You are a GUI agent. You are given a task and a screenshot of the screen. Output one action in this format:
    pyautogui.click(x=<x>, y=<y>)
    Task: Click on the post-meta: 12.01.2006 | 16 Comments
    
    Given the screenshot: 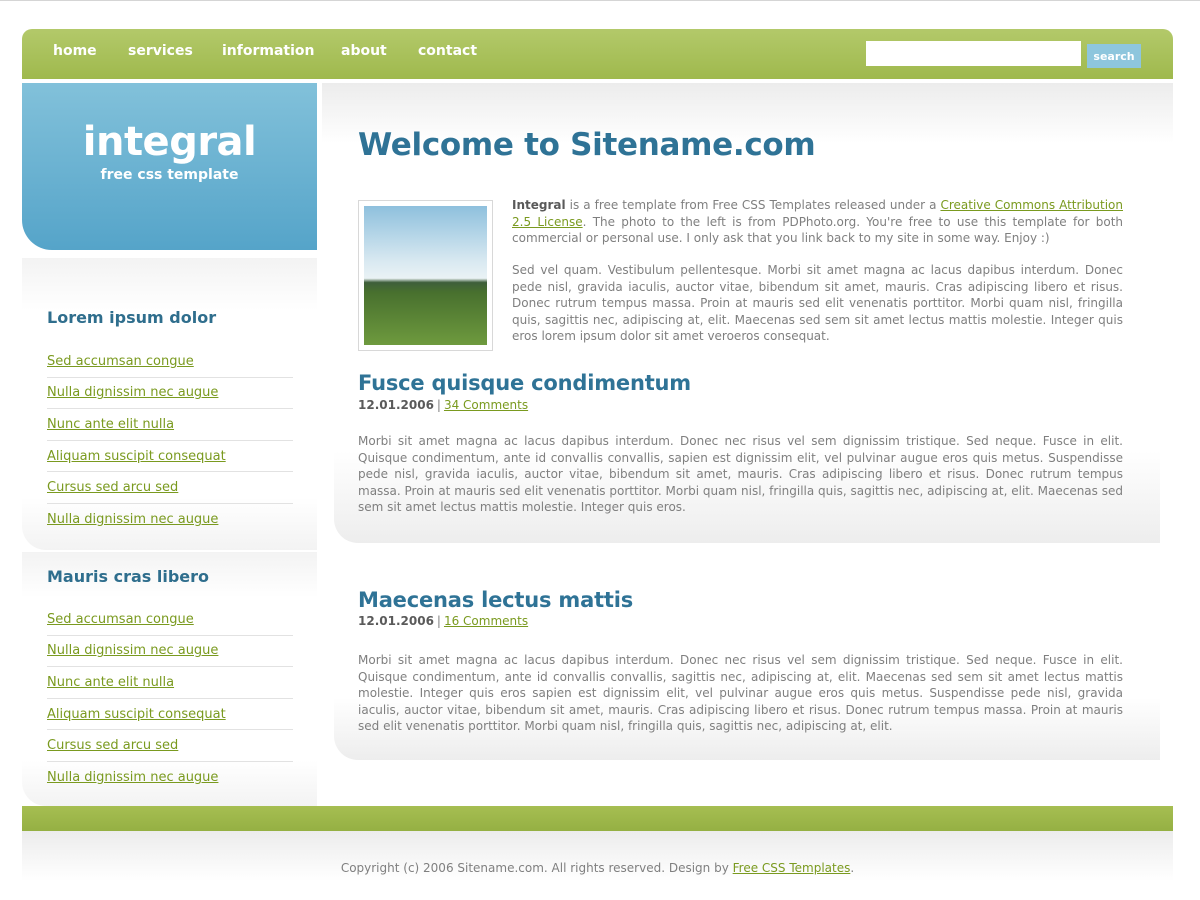 What is the action you would take?
    pyautogui.click(x=443, y=621)
    